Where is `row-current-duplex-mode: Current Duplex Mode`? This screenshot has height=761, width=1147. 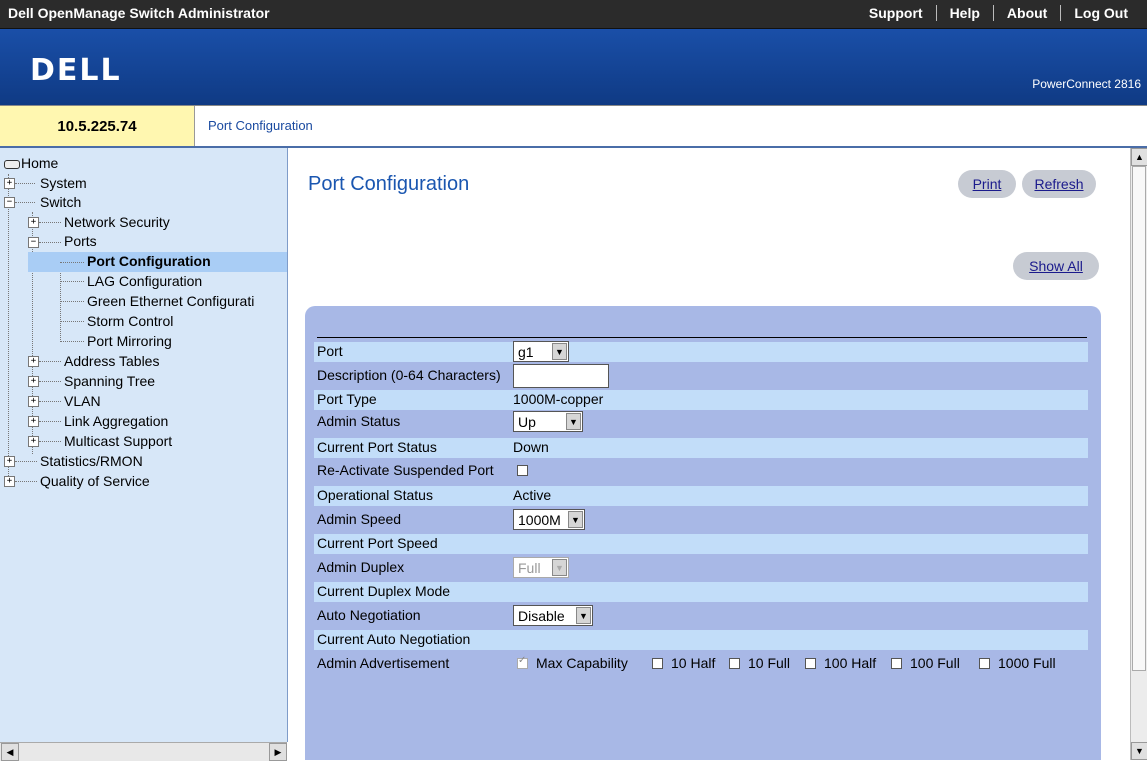 row-current-duplex-mode: Current Duplex Mode is located at coordinates (701, 592).